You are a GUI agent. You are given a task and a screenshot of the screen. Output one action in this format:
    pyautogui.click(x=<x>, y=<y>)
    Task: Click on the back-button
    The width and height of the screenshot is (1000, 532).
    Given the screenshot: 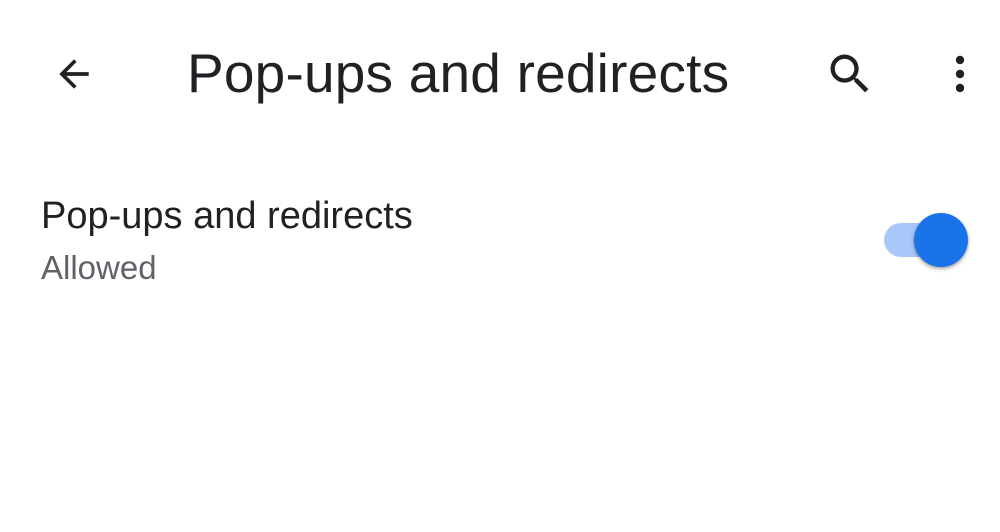 What is the action you would take?
    pyautogui.click(x=74, y=74)
    